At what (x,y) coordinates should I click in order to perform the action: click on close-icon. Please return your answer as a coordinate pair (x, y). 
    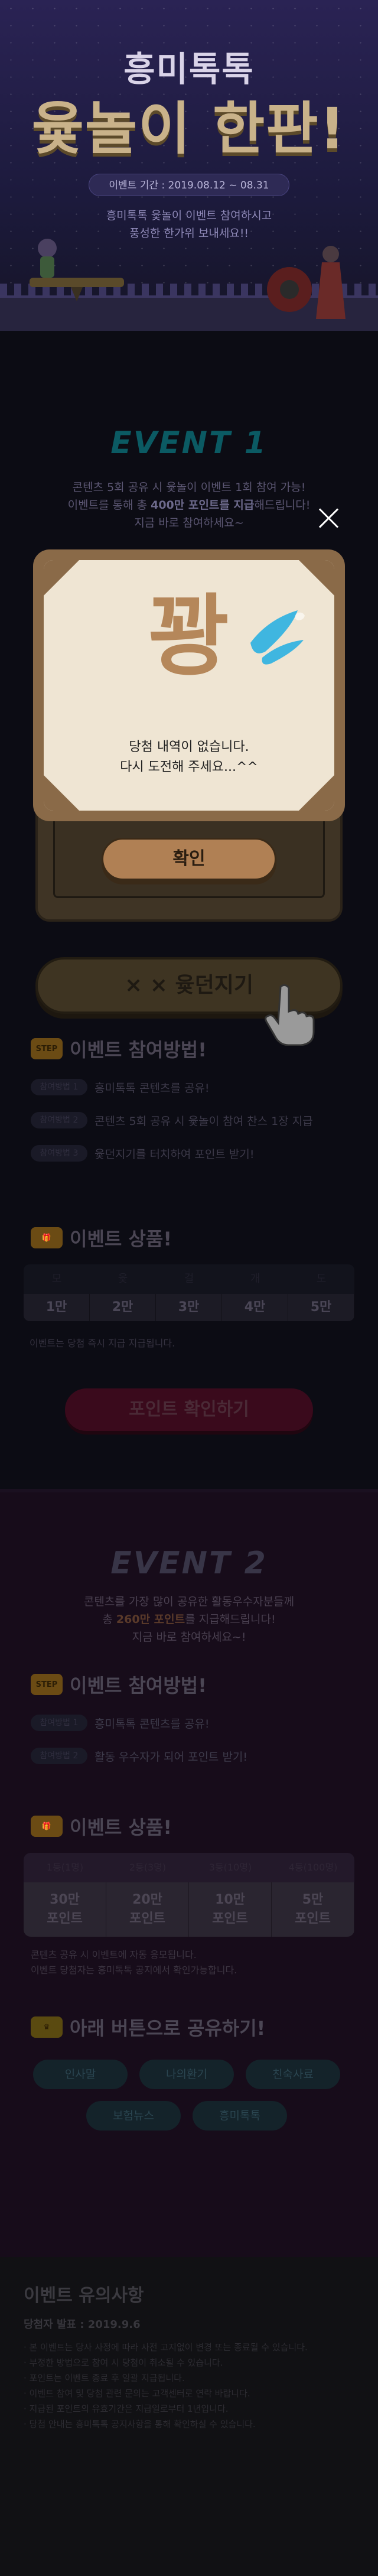
    Looking at the image, I should click on (329, 518).